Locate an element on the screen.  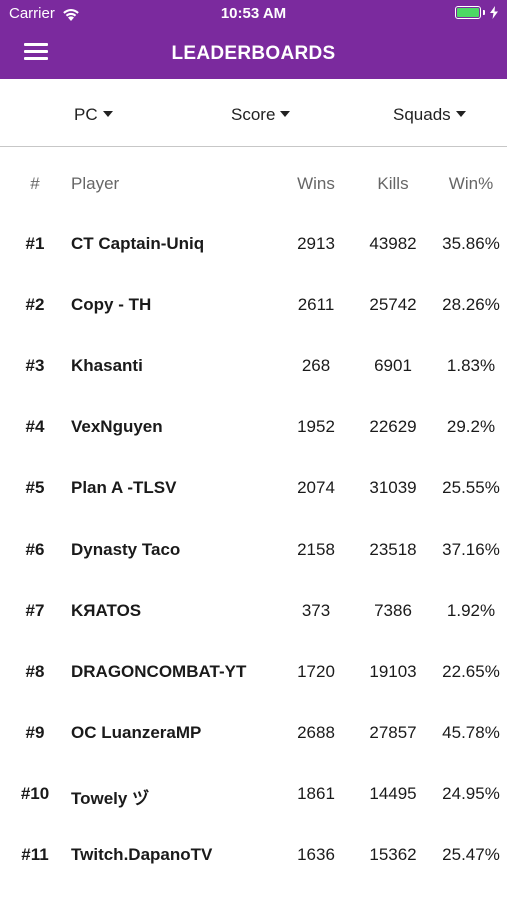
battery-level-fill is located at coordinates (468, 12).